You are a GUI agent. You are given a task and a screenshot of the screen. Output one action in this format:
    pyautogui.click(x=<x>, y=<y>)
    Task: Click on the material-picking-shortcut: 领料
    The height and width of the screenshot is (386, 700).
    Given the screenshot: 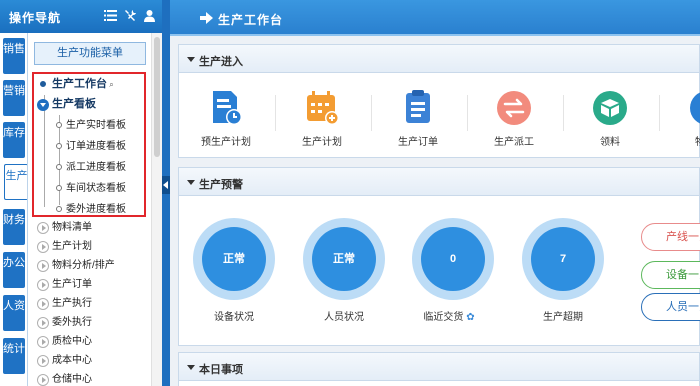 What is the action you would take?
    pyautogui.click(x=610, y=118)
    